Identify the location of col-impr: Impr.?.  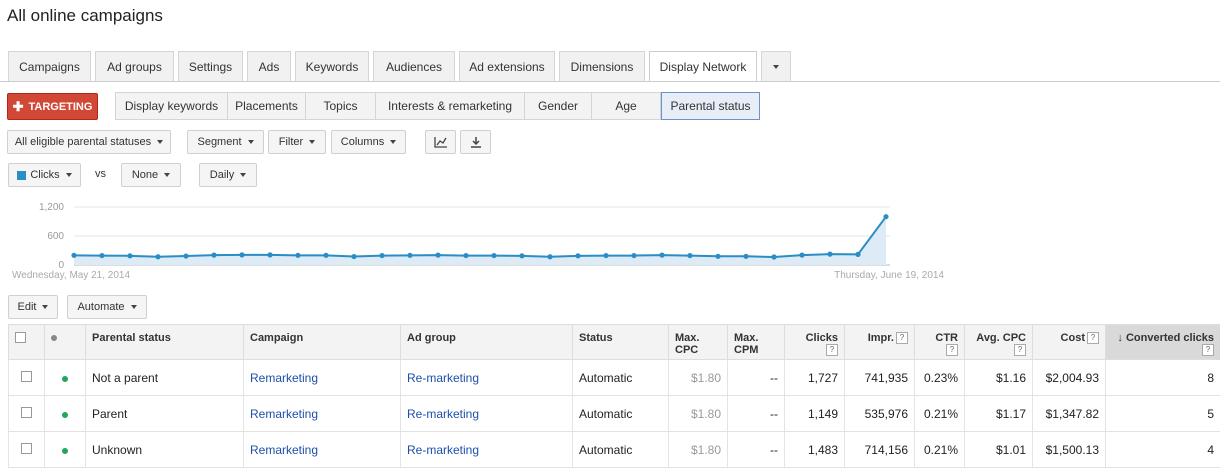
(879, 342).